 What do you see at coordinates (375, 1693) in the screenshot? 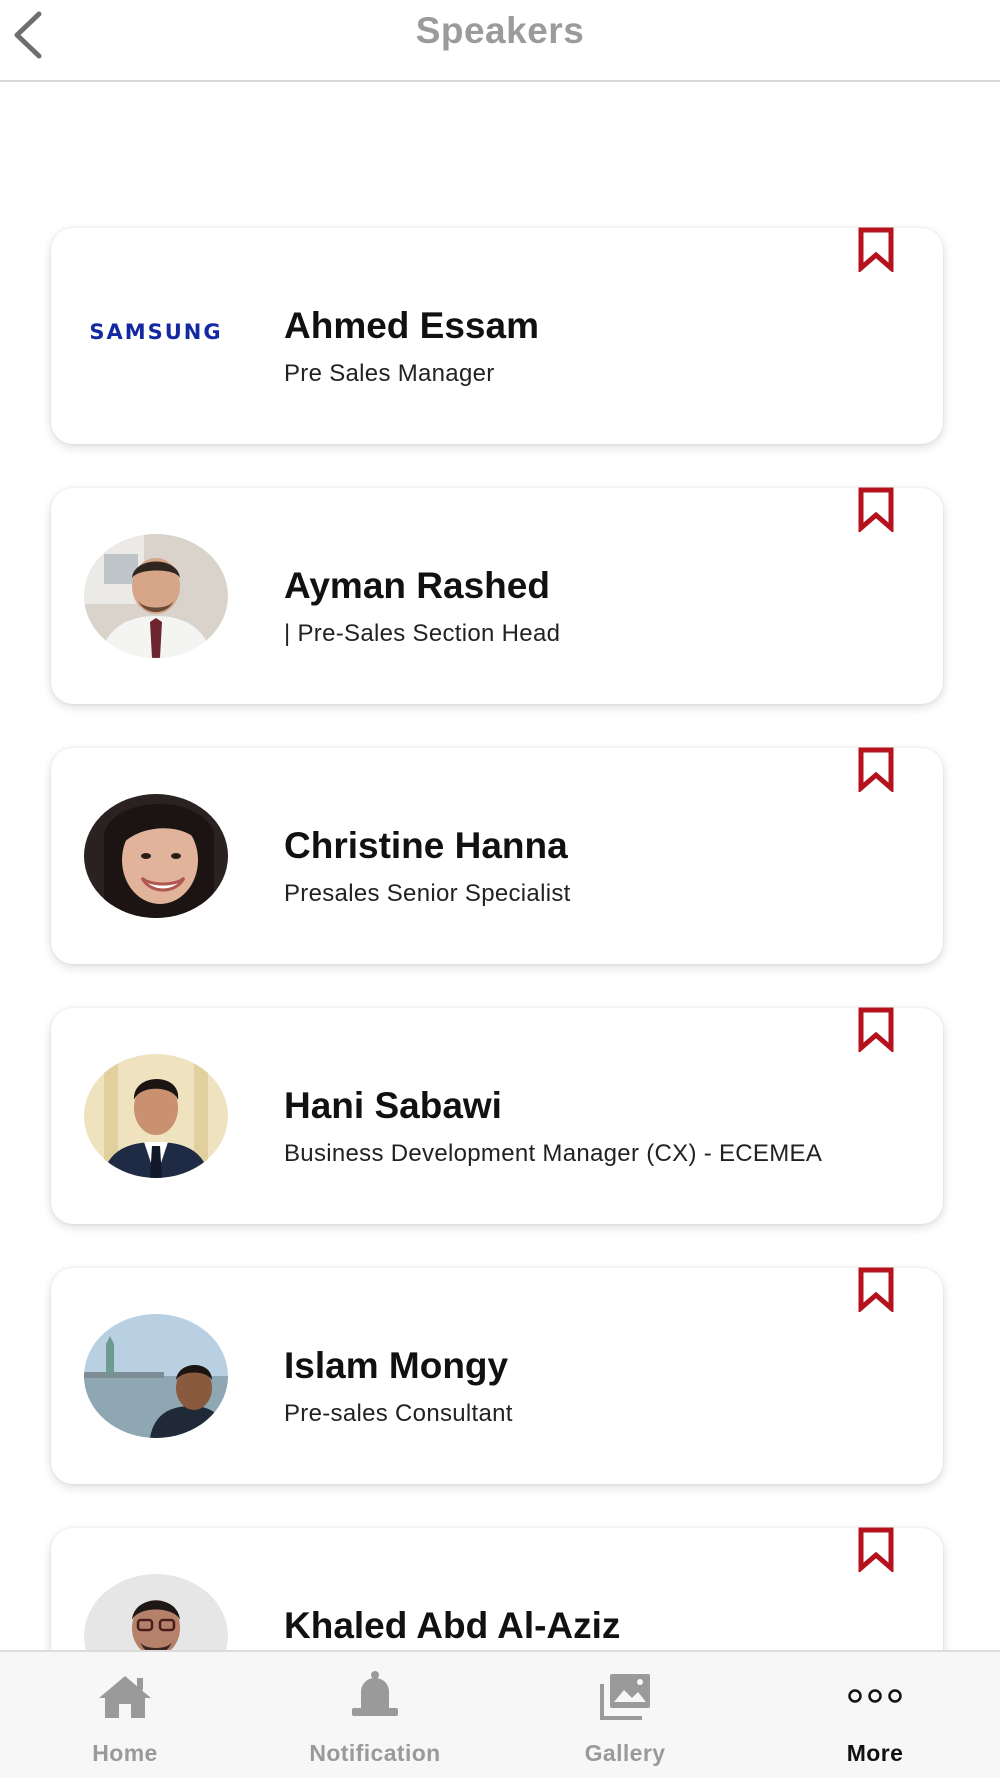
I see `bell-icon` at bounding box center [375, 1693].